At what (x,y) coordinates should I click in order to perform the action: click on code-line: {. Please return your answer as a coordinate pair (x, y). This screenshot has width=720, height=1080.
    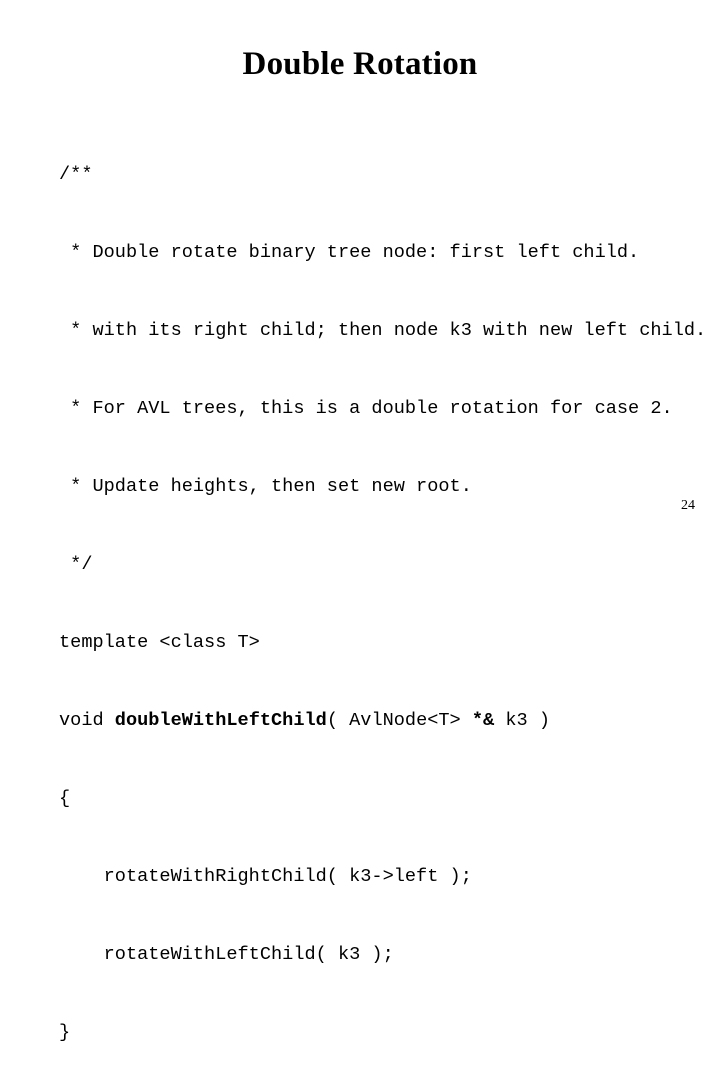
    Looking at the image, I should click on (65, 798).